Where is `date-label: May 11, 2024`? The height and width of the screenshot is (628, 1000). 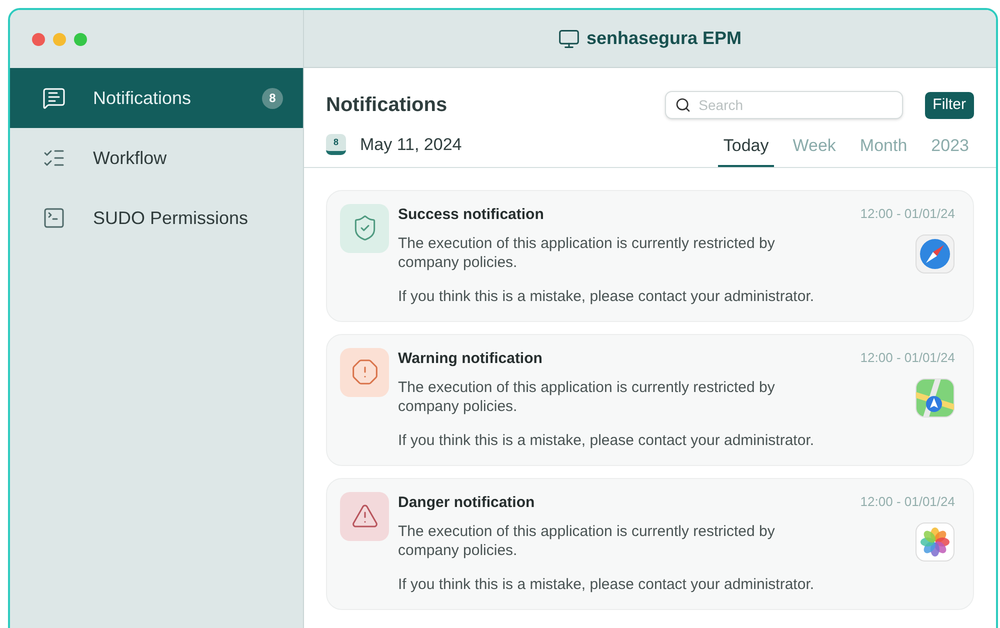
date-label: May 11, 2024 is located at coordinates (411, 145).